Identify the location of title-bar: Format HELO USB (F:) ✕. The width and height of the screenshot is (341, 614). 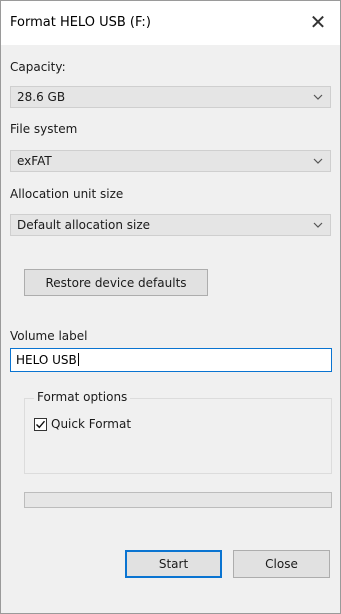
(170, 23).